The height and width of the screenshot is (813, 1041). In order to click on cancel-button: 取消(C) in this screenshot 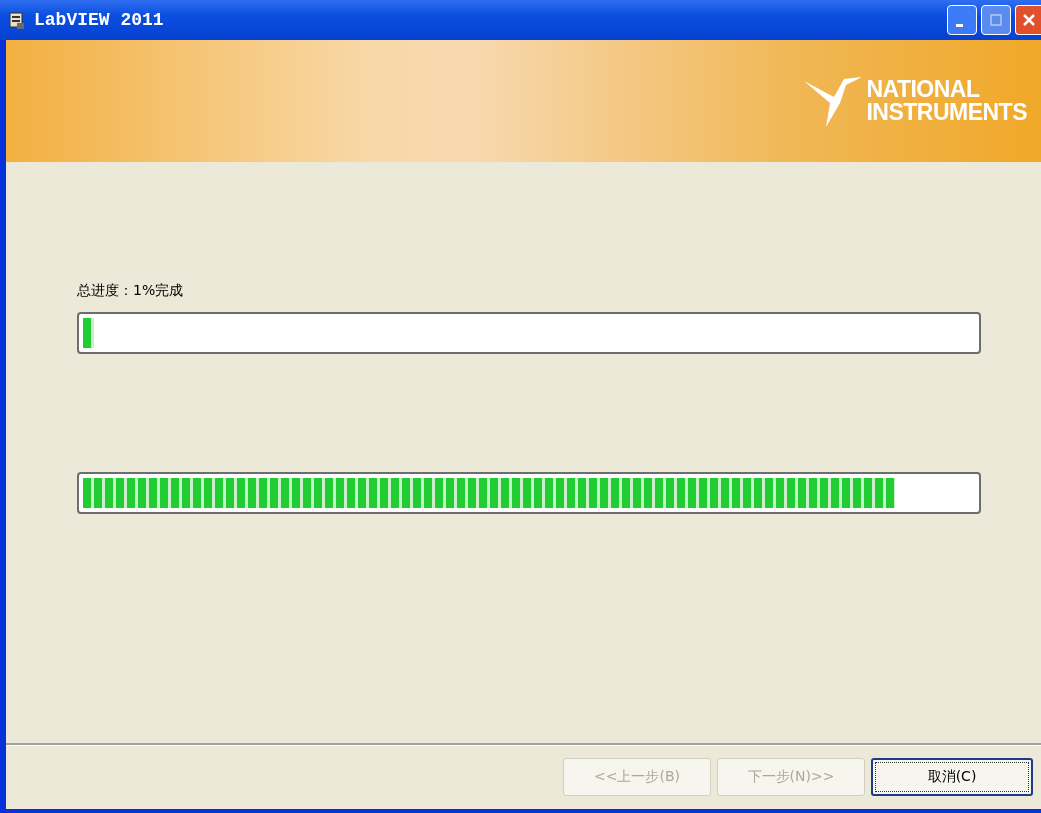, I will do `click(952, 777)`.